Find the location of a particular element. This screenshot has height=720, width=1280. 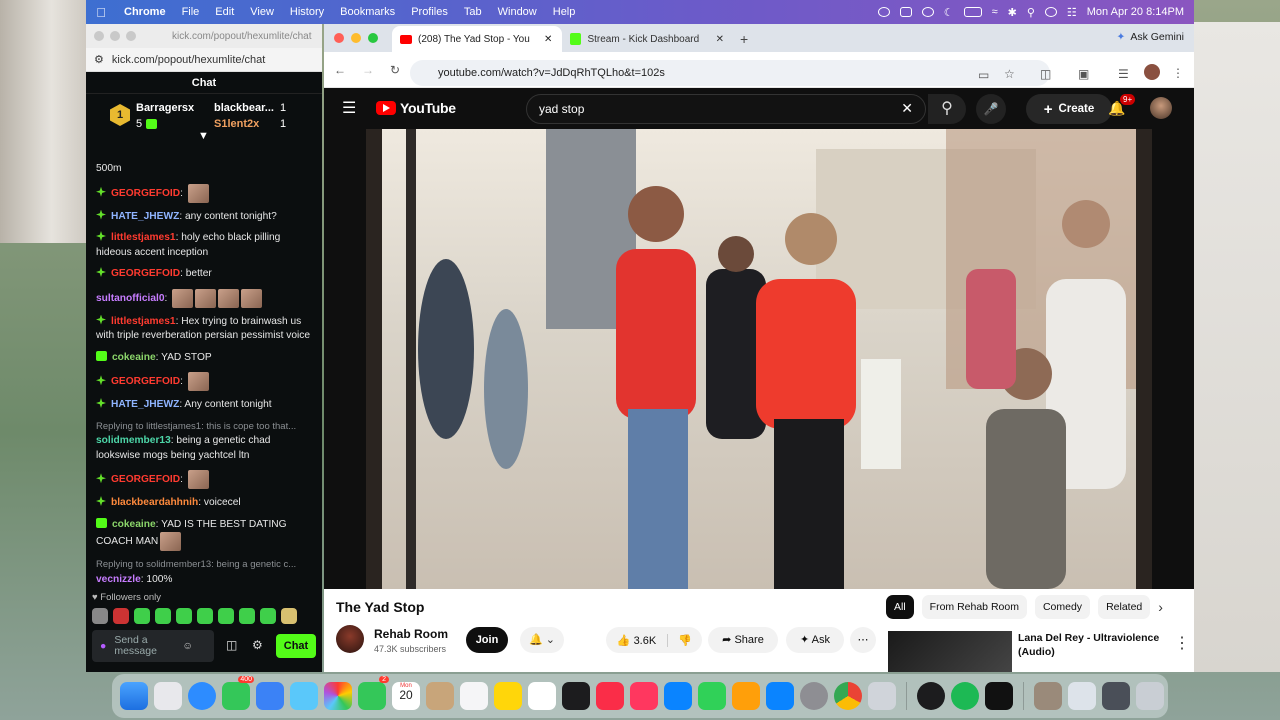

forward-icon: → is located at coordinates (368, 70).